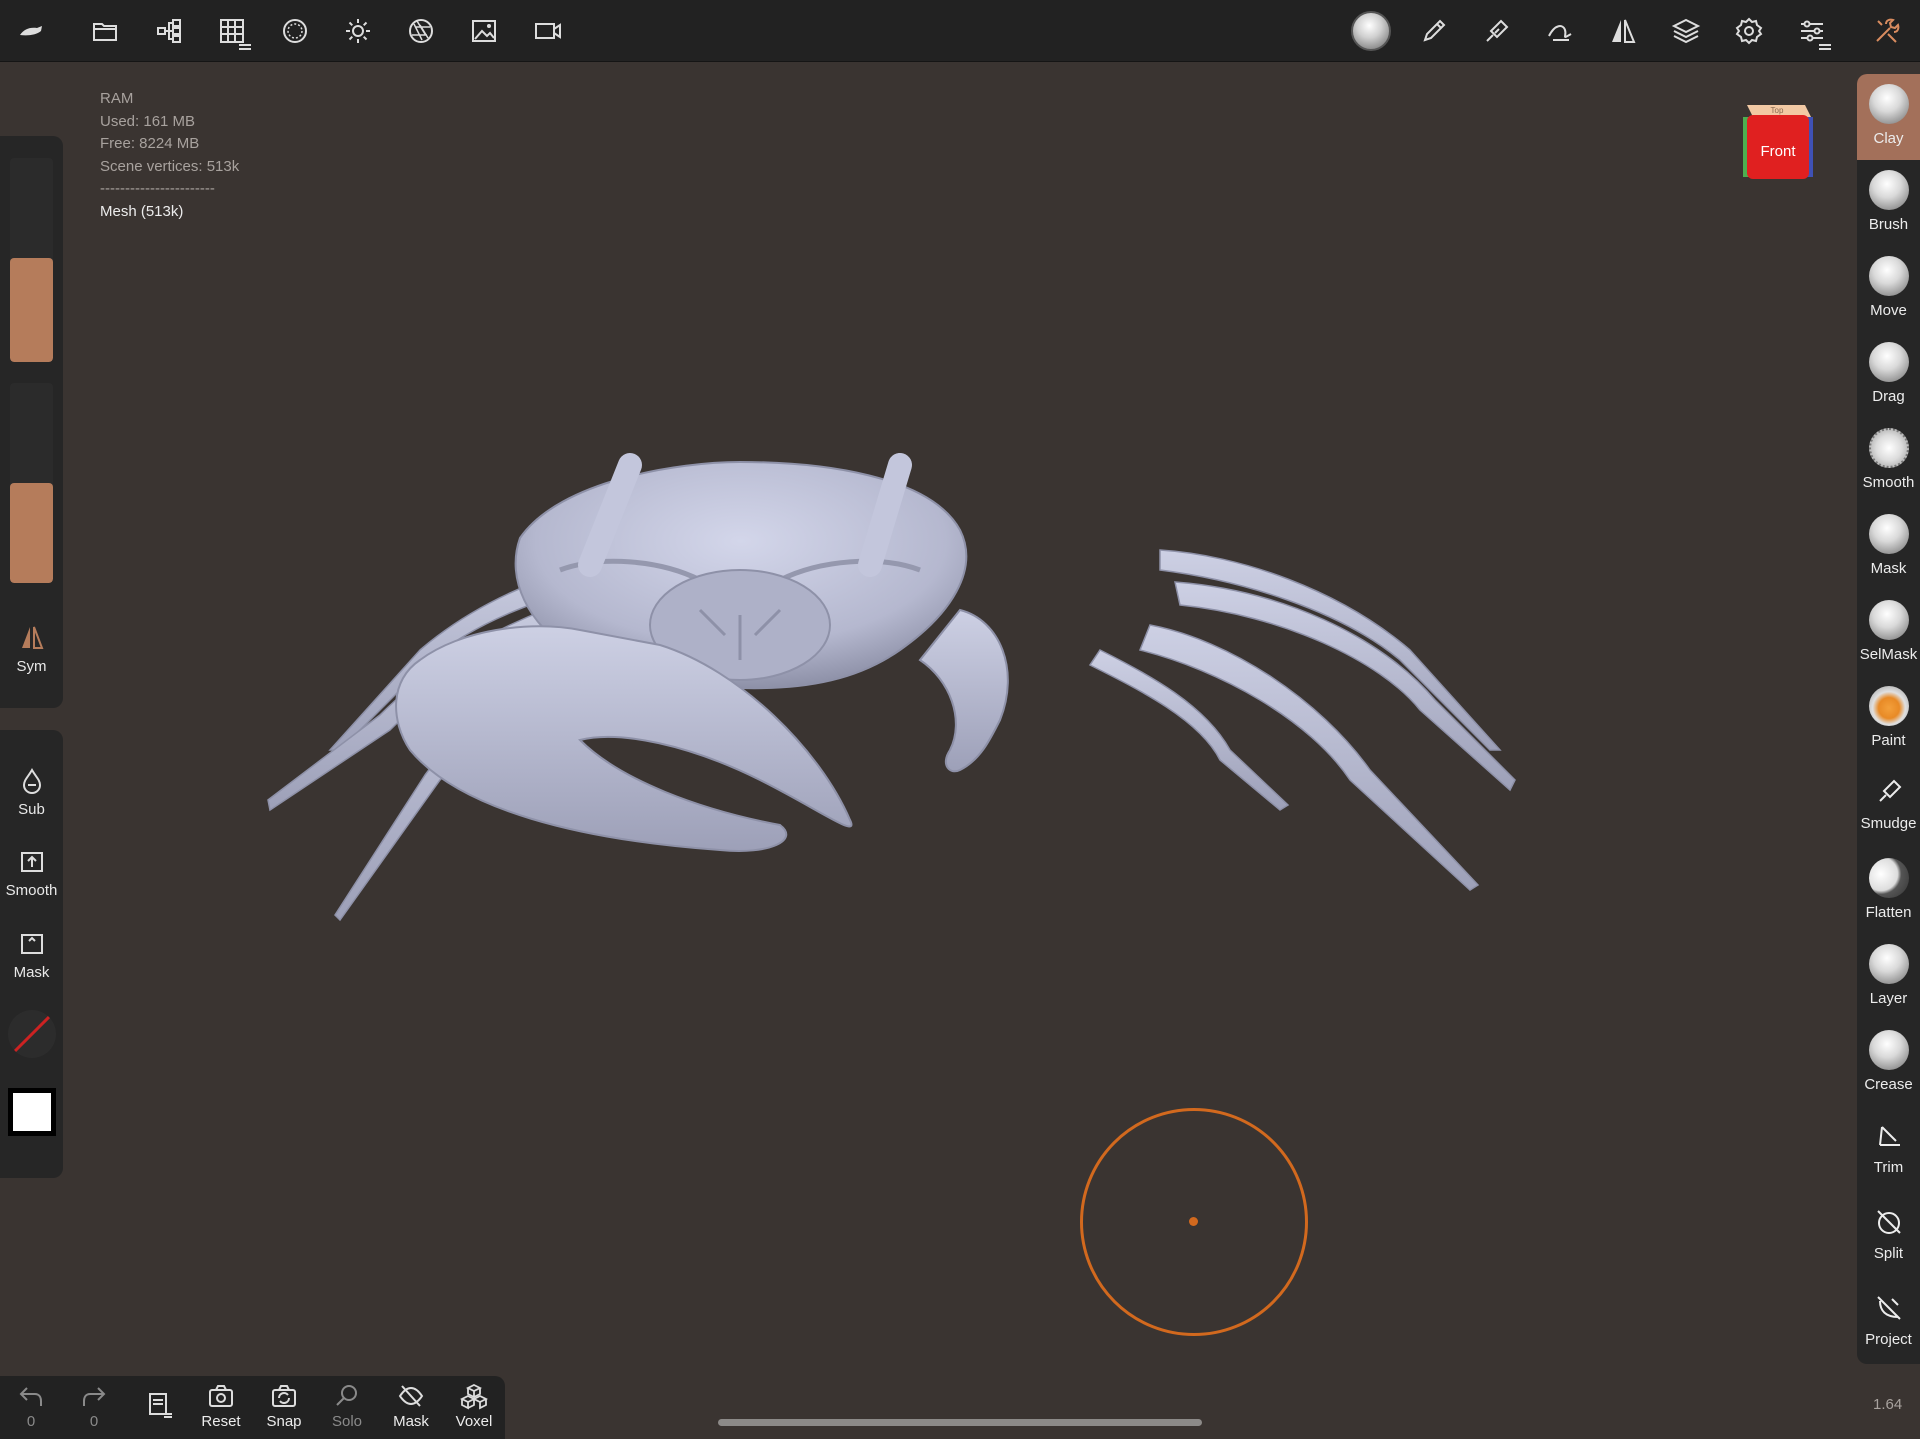 The image size is (1920, 1439). What do you see at coordinates (1623, 31) in the screenshot?
I see `mirror-icon` at bounding box center [1623, 31].